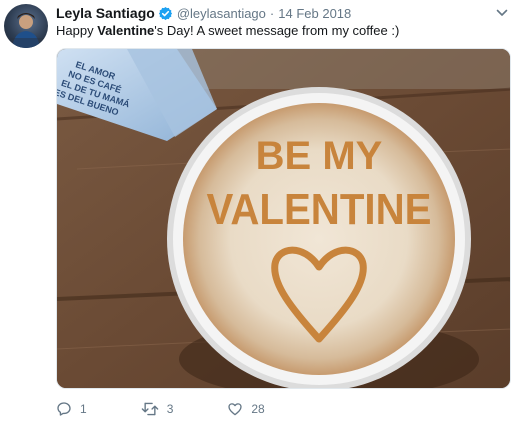 This screenshot has height=422, width=513. What do you see at coordinates (77, 30) in the screenshot?
I see `tweet-text-part: Happy` at bounding box center [77, 30].